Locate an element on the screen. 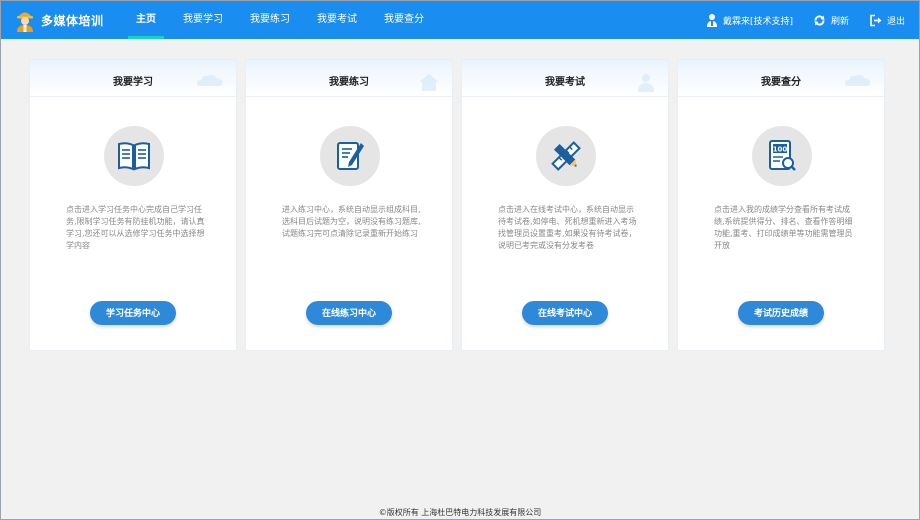 The width and height of the screenshot is (920, 520). user-menu: 戴霖来[技术支持] is located at coordinates (749, 20).